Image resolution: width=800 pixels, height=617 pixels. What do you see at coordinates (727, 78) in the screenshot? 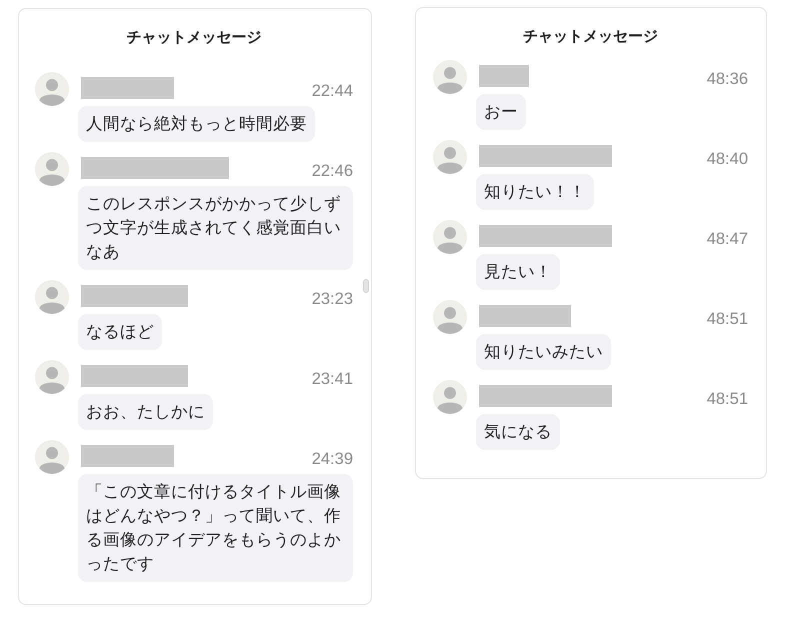
I see `message-time: 48:36` at bounding box center [727, 78].